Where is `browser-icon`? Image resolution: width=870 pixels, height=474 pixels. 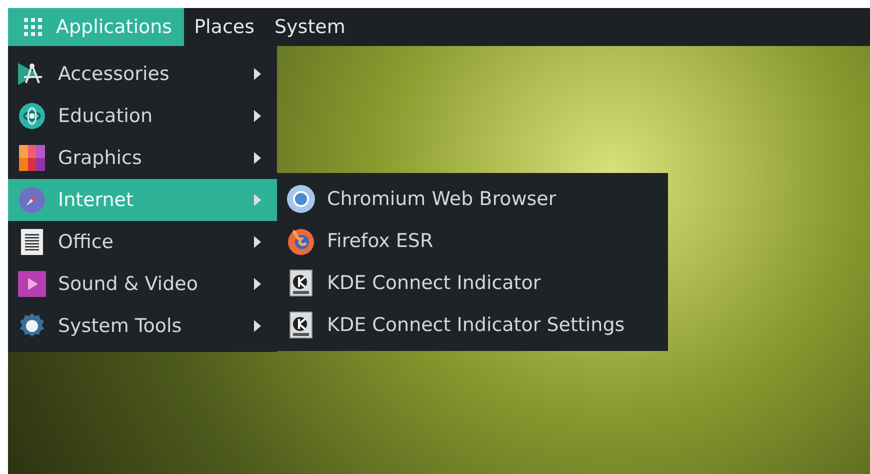 browser-icon is located at coordinates (301, 199).